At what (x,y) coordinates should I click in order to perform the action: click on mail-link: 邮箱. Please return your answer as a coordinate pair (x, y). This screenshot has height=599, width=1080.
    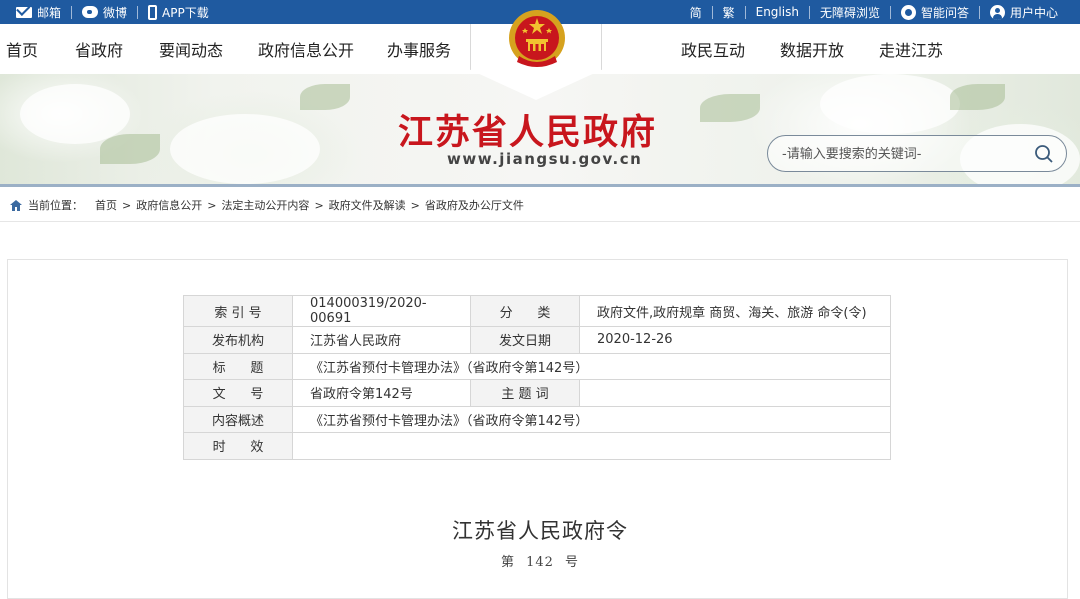
    Looking at the image, I should click on (38, 12).